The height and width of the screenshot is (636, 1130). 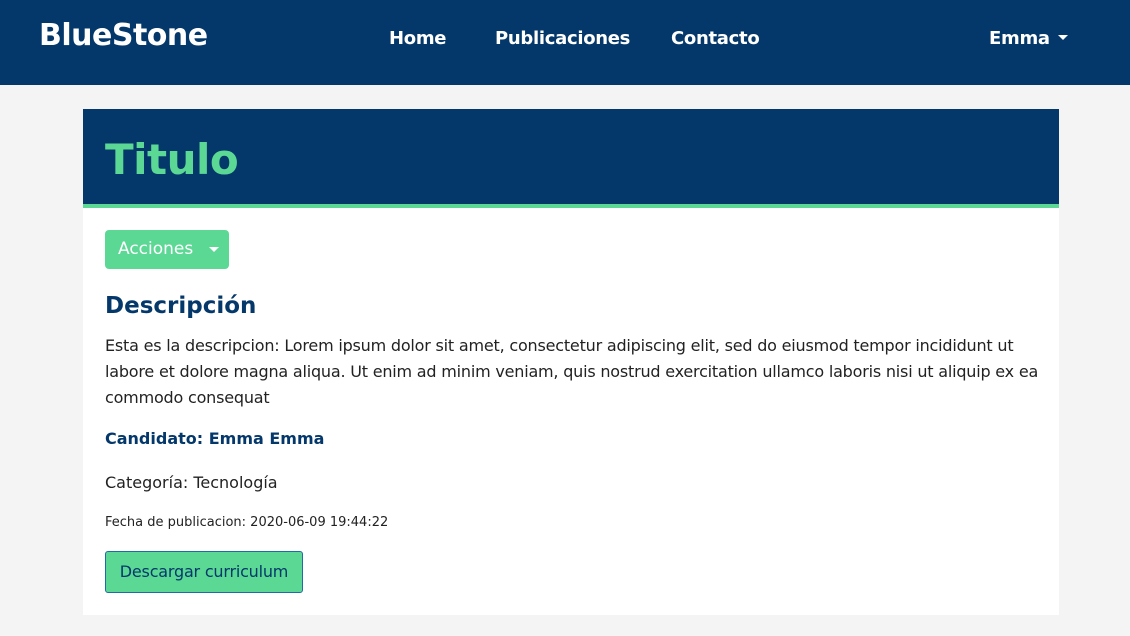 I want to click on user-name: Emma, so click(x=1019, y=38).